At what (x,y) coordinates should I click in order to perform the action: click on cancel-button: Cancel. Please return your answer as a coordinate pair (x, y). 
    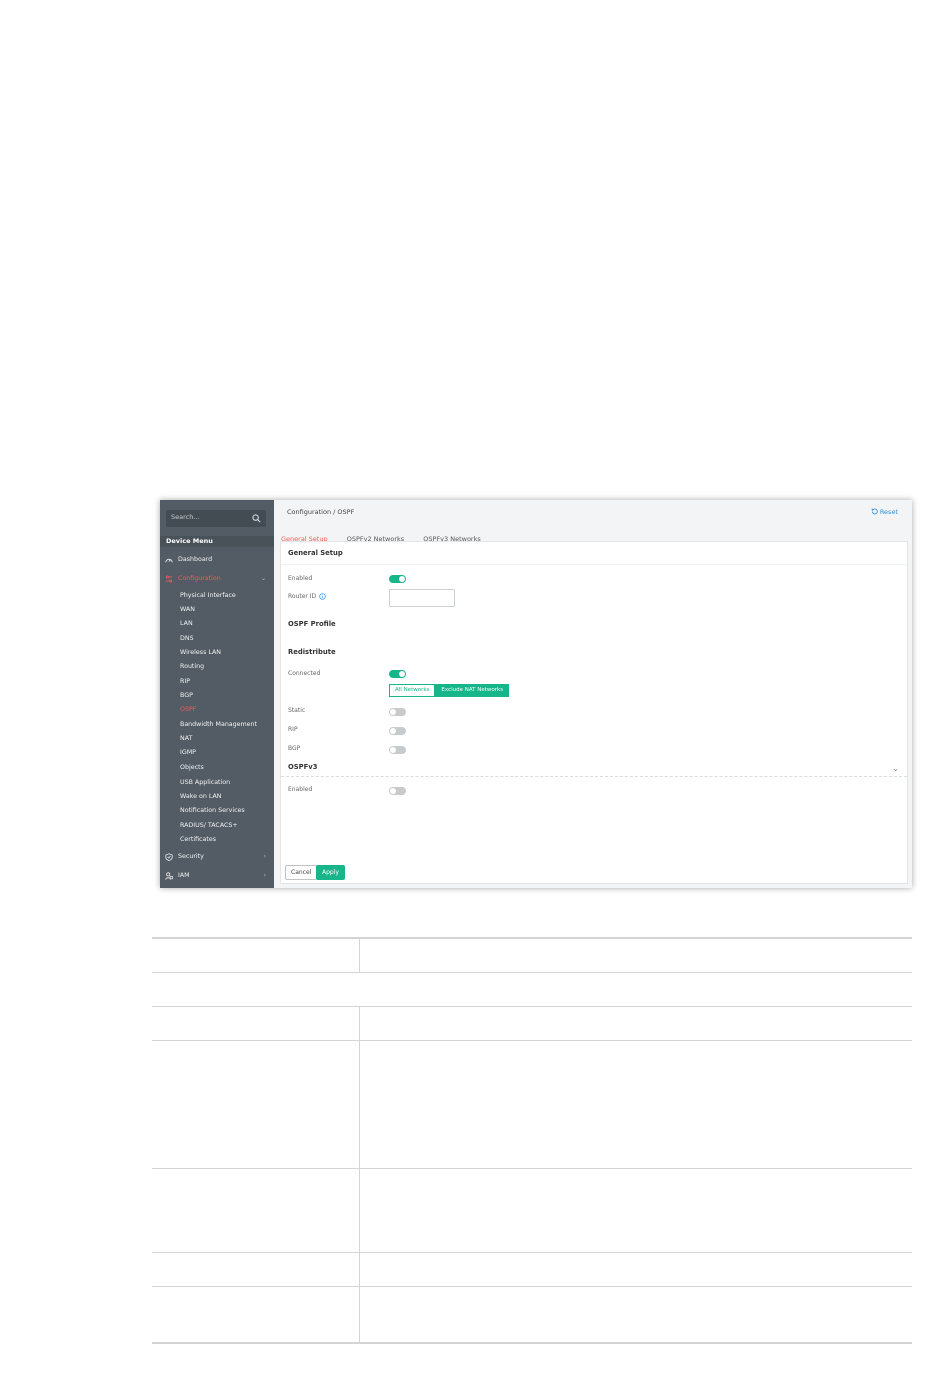
    Looking at the image, I should click on (301, 872).